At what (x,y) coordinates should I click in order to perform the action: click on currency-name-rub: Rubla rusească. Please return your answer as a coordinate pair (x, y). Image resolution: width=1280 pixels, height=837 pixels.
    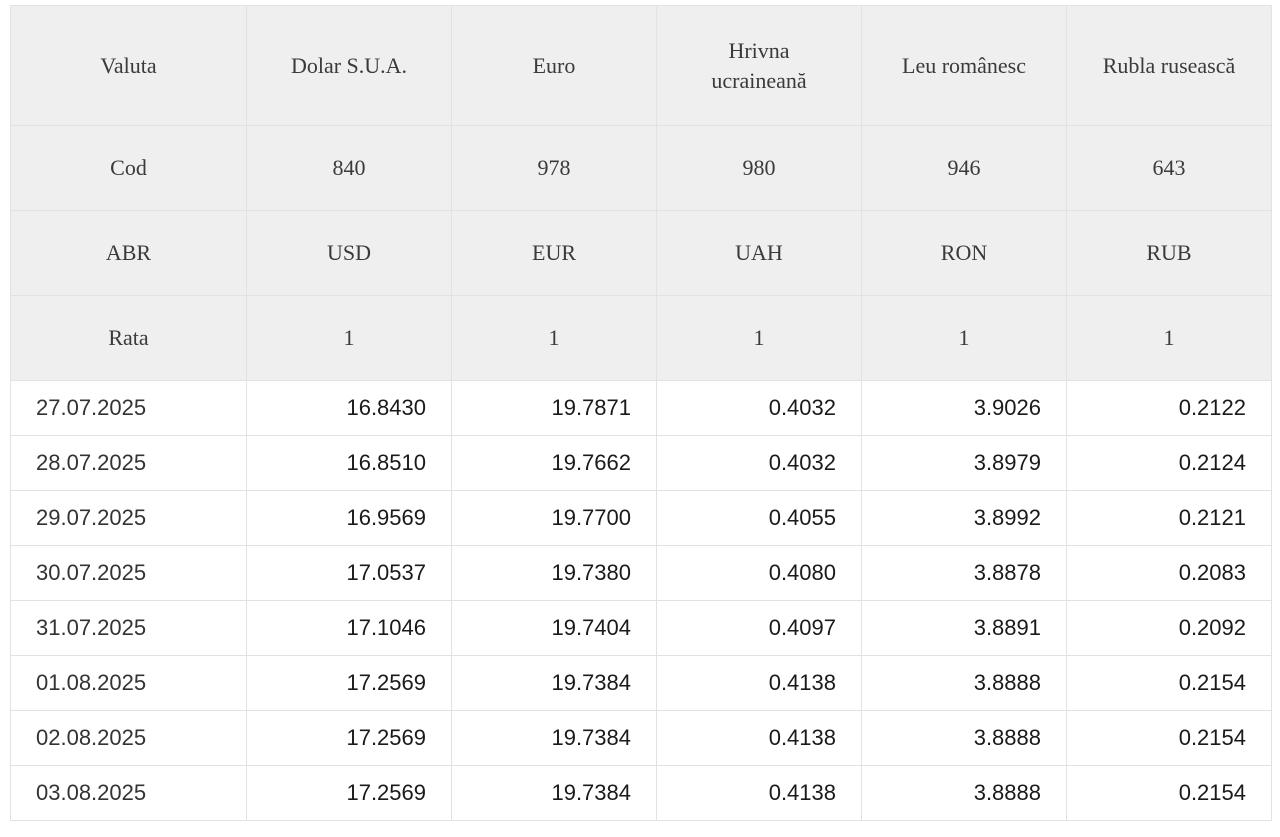
    Looking at the image, I should click on (1169, 65).